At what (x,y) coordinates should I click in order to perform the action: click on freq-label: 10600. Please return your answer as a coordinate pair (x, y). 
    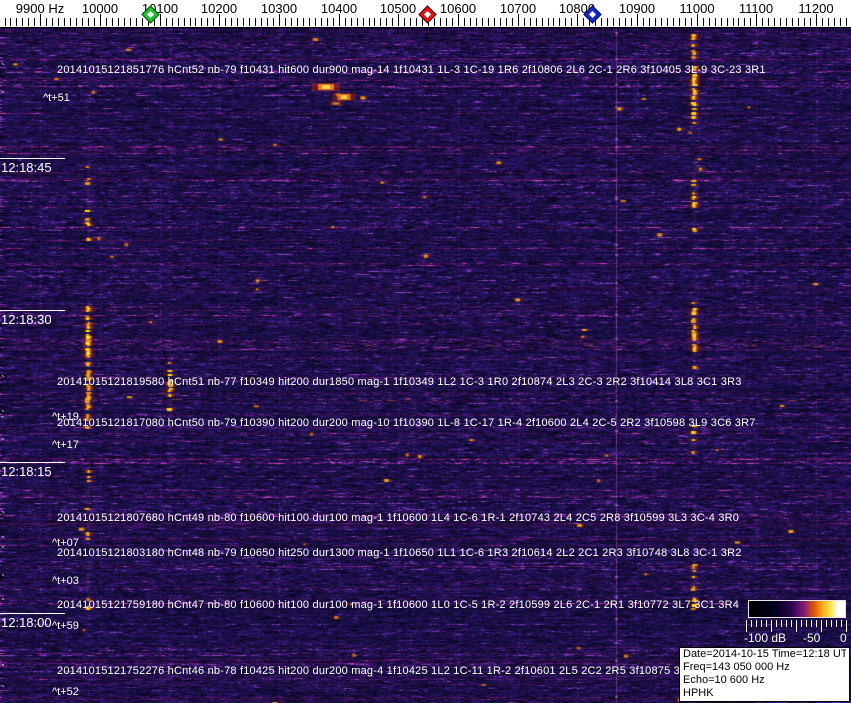
    Looking at the image, I should click on (458, 8).